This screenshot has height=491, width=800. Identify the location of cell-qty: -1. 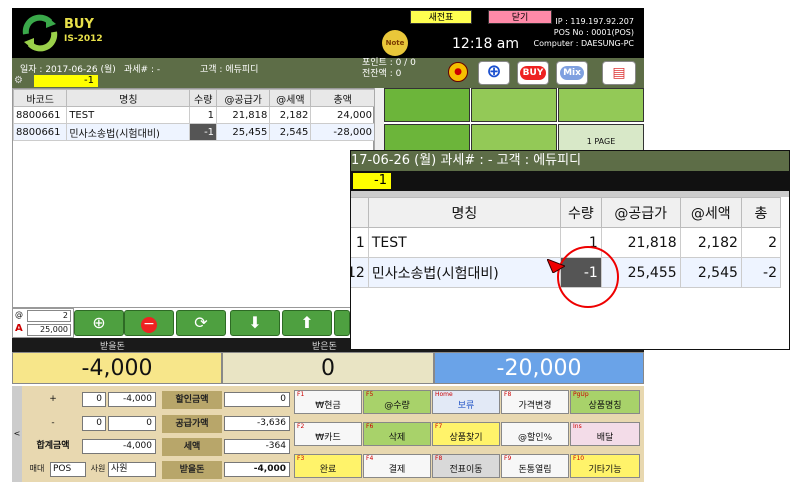
(203, 132).